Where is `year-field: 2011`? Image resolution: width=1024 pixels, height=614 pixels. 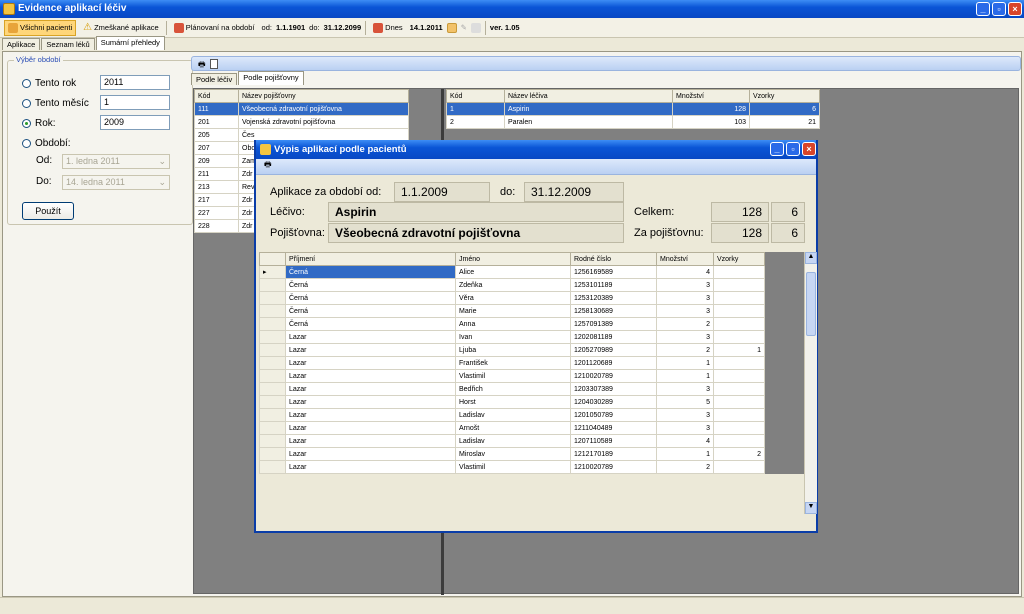 year-field: 2011 is located at coordinates (135, 82).